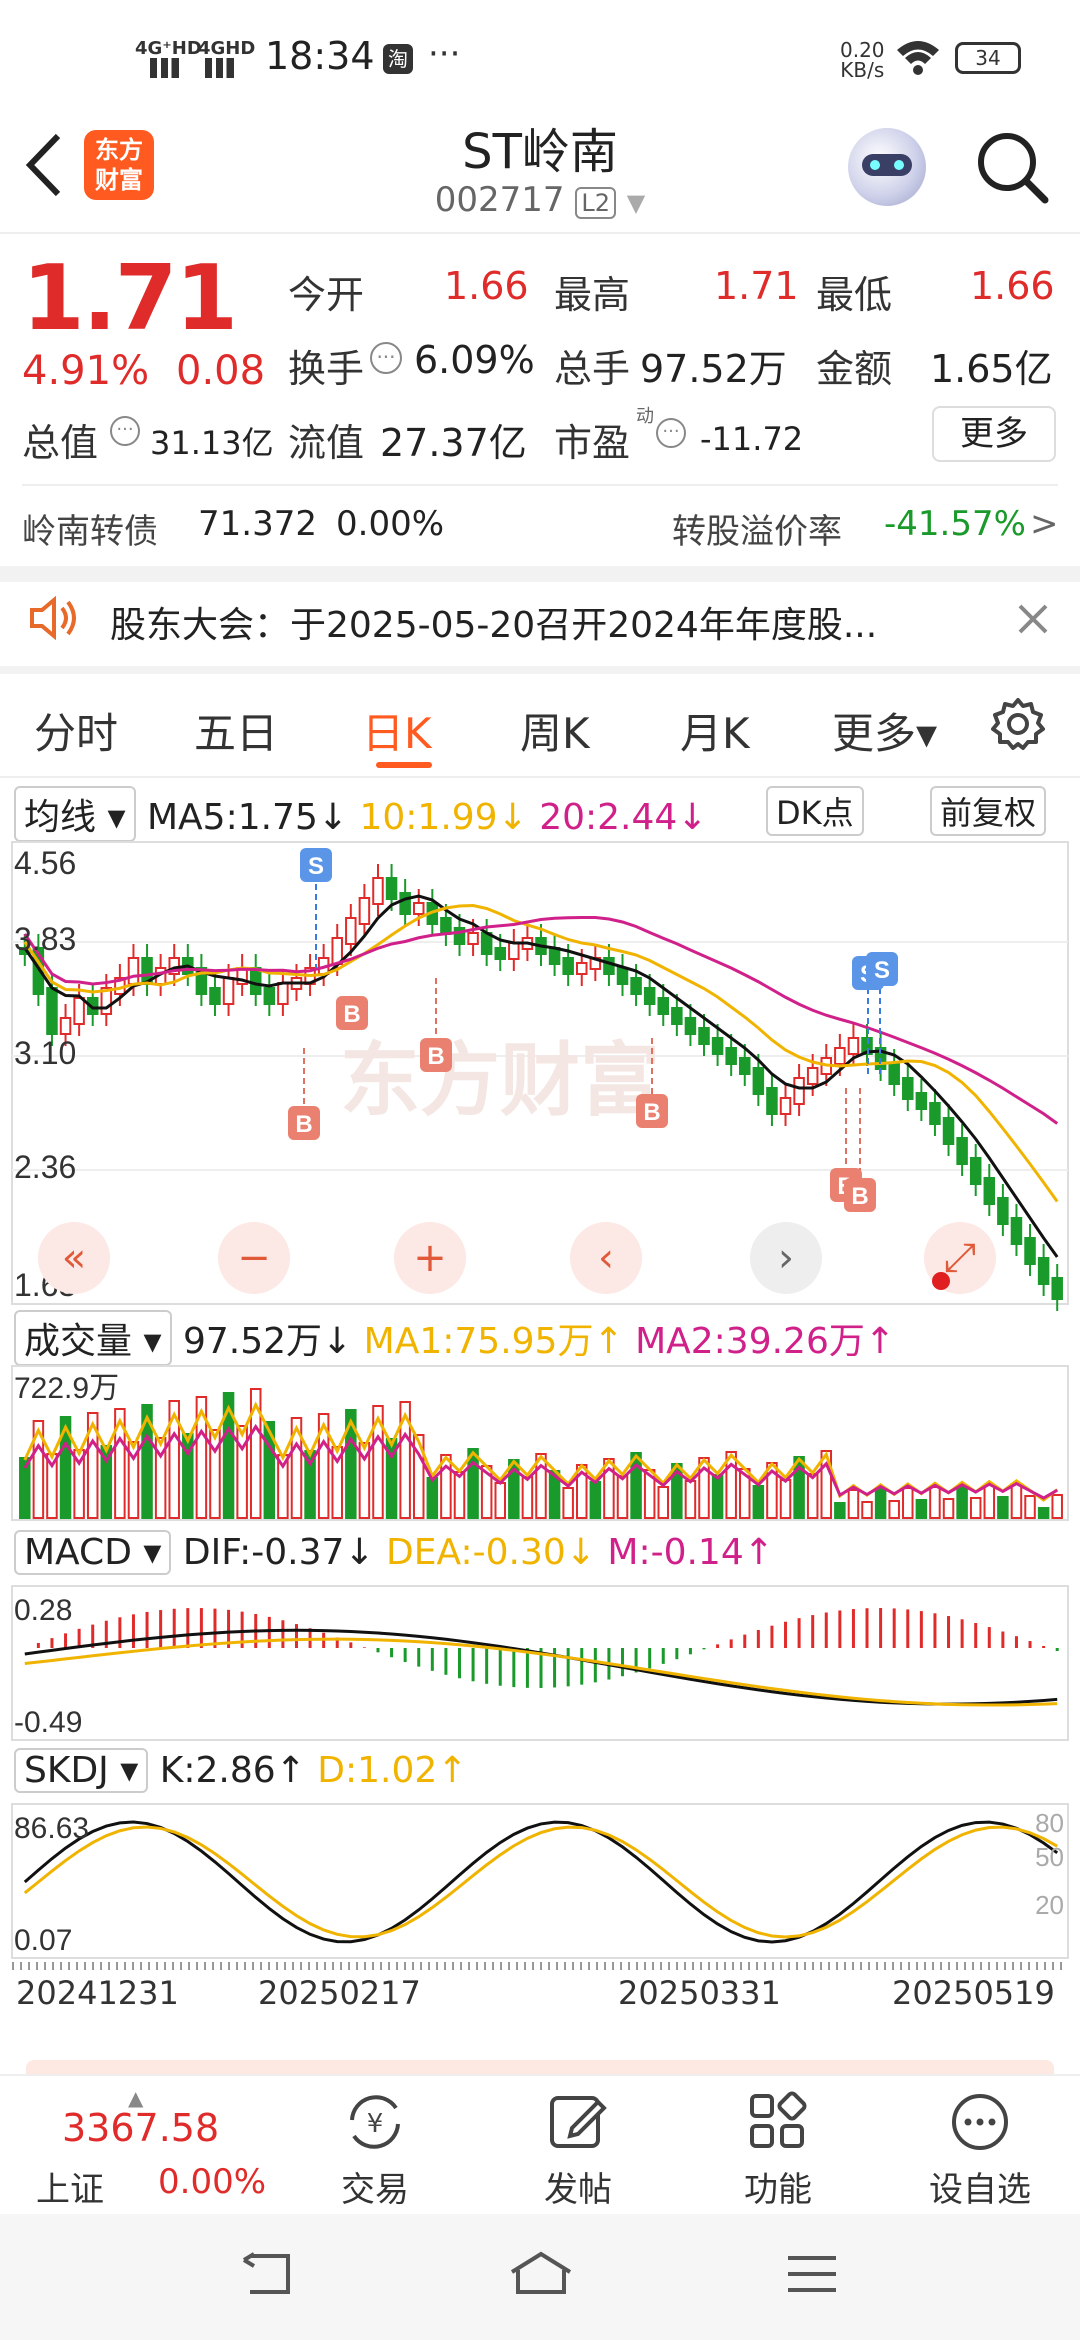 Image resolution: width=1080 pixels, height=2340 pixels. What do you see at coordinates (555, 730) in the screenshot?
I see `tab-weekly-k: 周K` at bounding box center [555, 730].